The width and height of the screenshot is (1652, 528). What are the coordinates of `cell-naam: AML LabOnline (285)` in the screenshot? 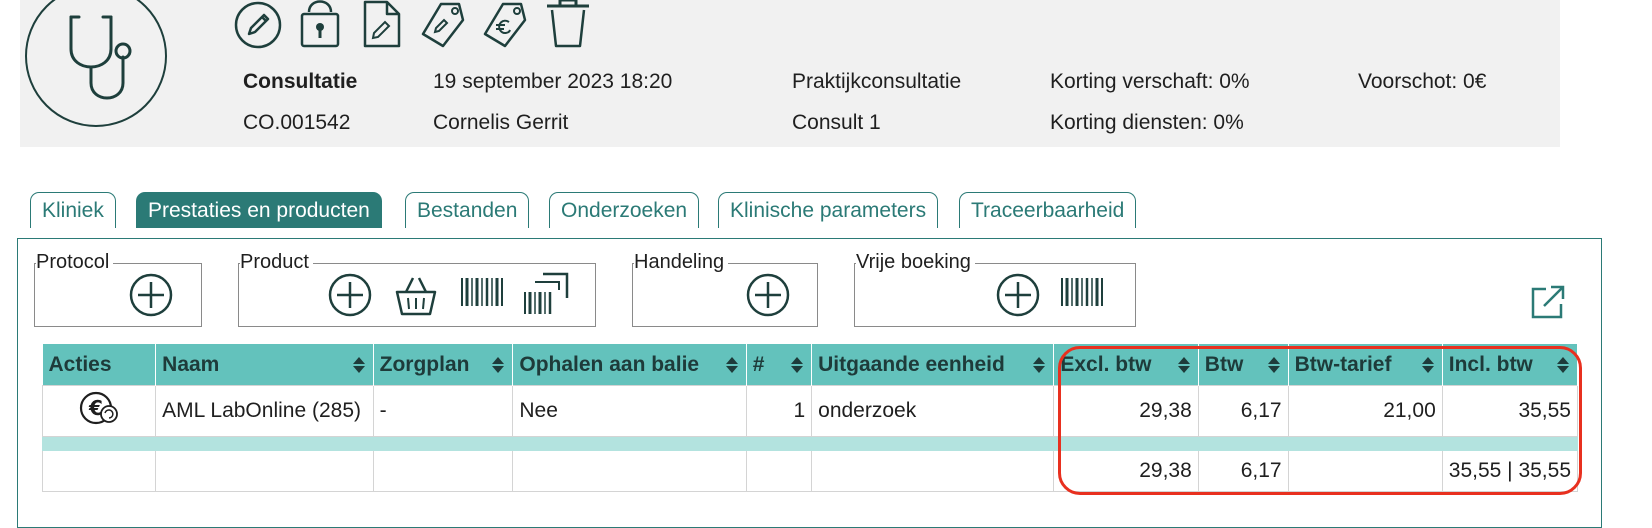 It's located at (264, 411).